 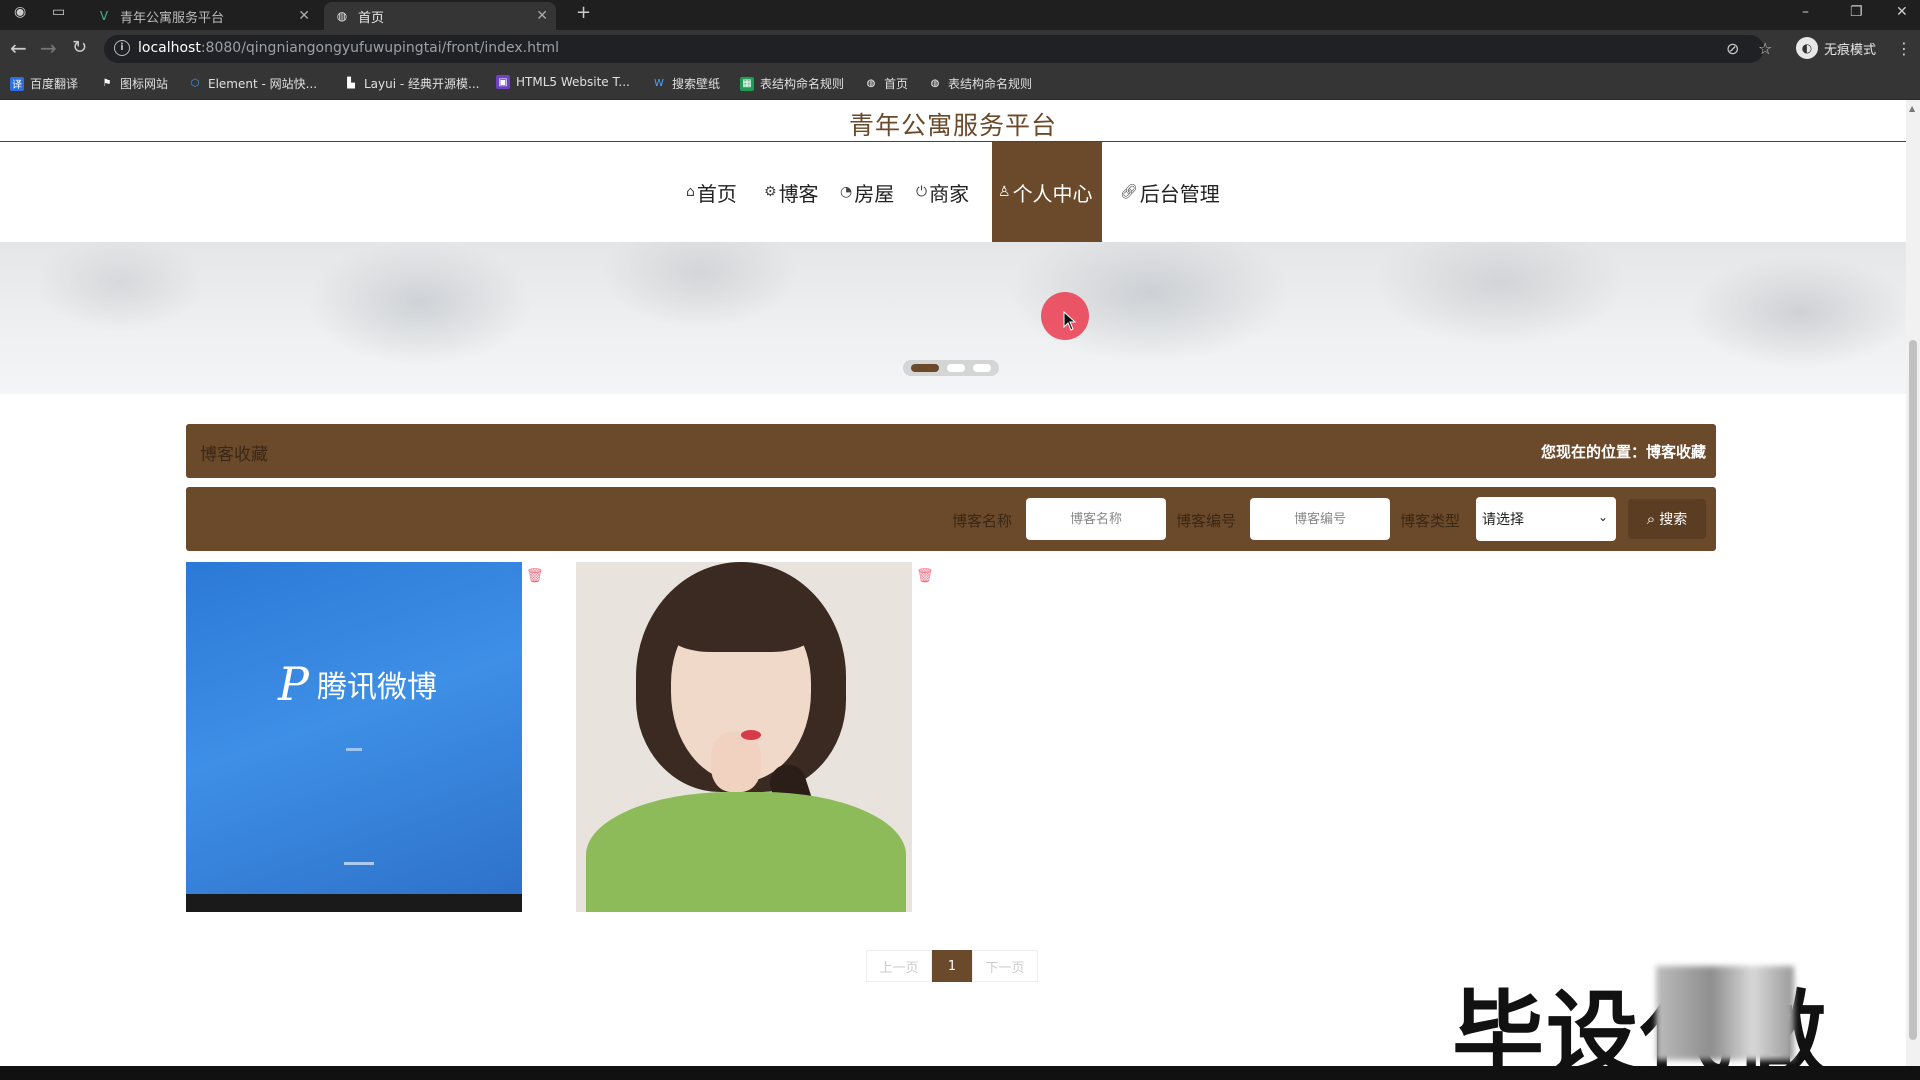 I want to click on user-icon: ♙, so click(x=1004, y=192).